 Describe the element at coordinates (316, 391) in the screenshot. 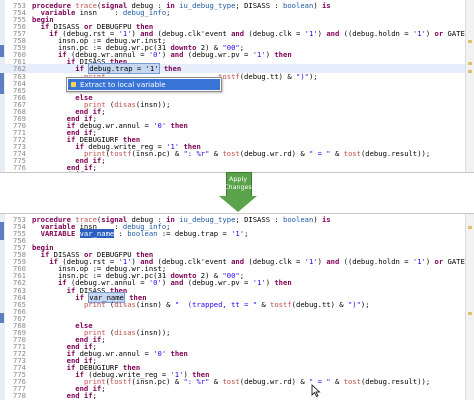

I see `mouse-pointer-icon` at that location.